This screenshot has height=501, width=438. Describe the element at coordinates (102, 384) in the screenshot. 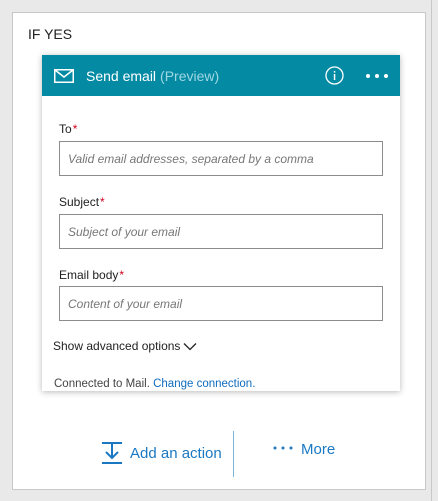

I see `connection-text: Connected to Mail.` at that location.